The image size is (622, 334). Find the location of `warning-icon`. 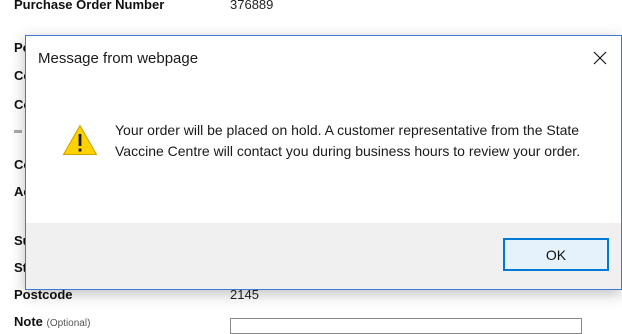

warning-icon is located at coordinates (80, 139).